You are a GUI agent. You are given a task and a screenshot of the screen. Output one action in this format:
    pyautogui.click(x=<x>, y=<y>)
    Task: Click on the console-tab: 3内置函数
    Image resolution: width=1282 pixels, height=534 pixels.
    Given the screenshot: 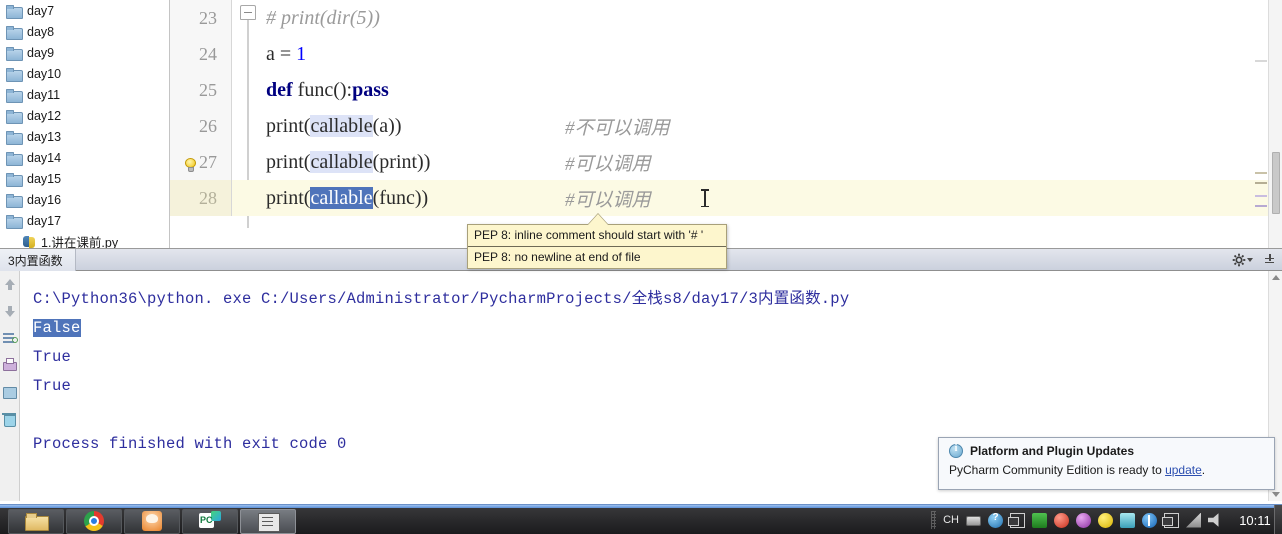 What is the action you would take?
    pyautogui.click(x=38, y=260)
    